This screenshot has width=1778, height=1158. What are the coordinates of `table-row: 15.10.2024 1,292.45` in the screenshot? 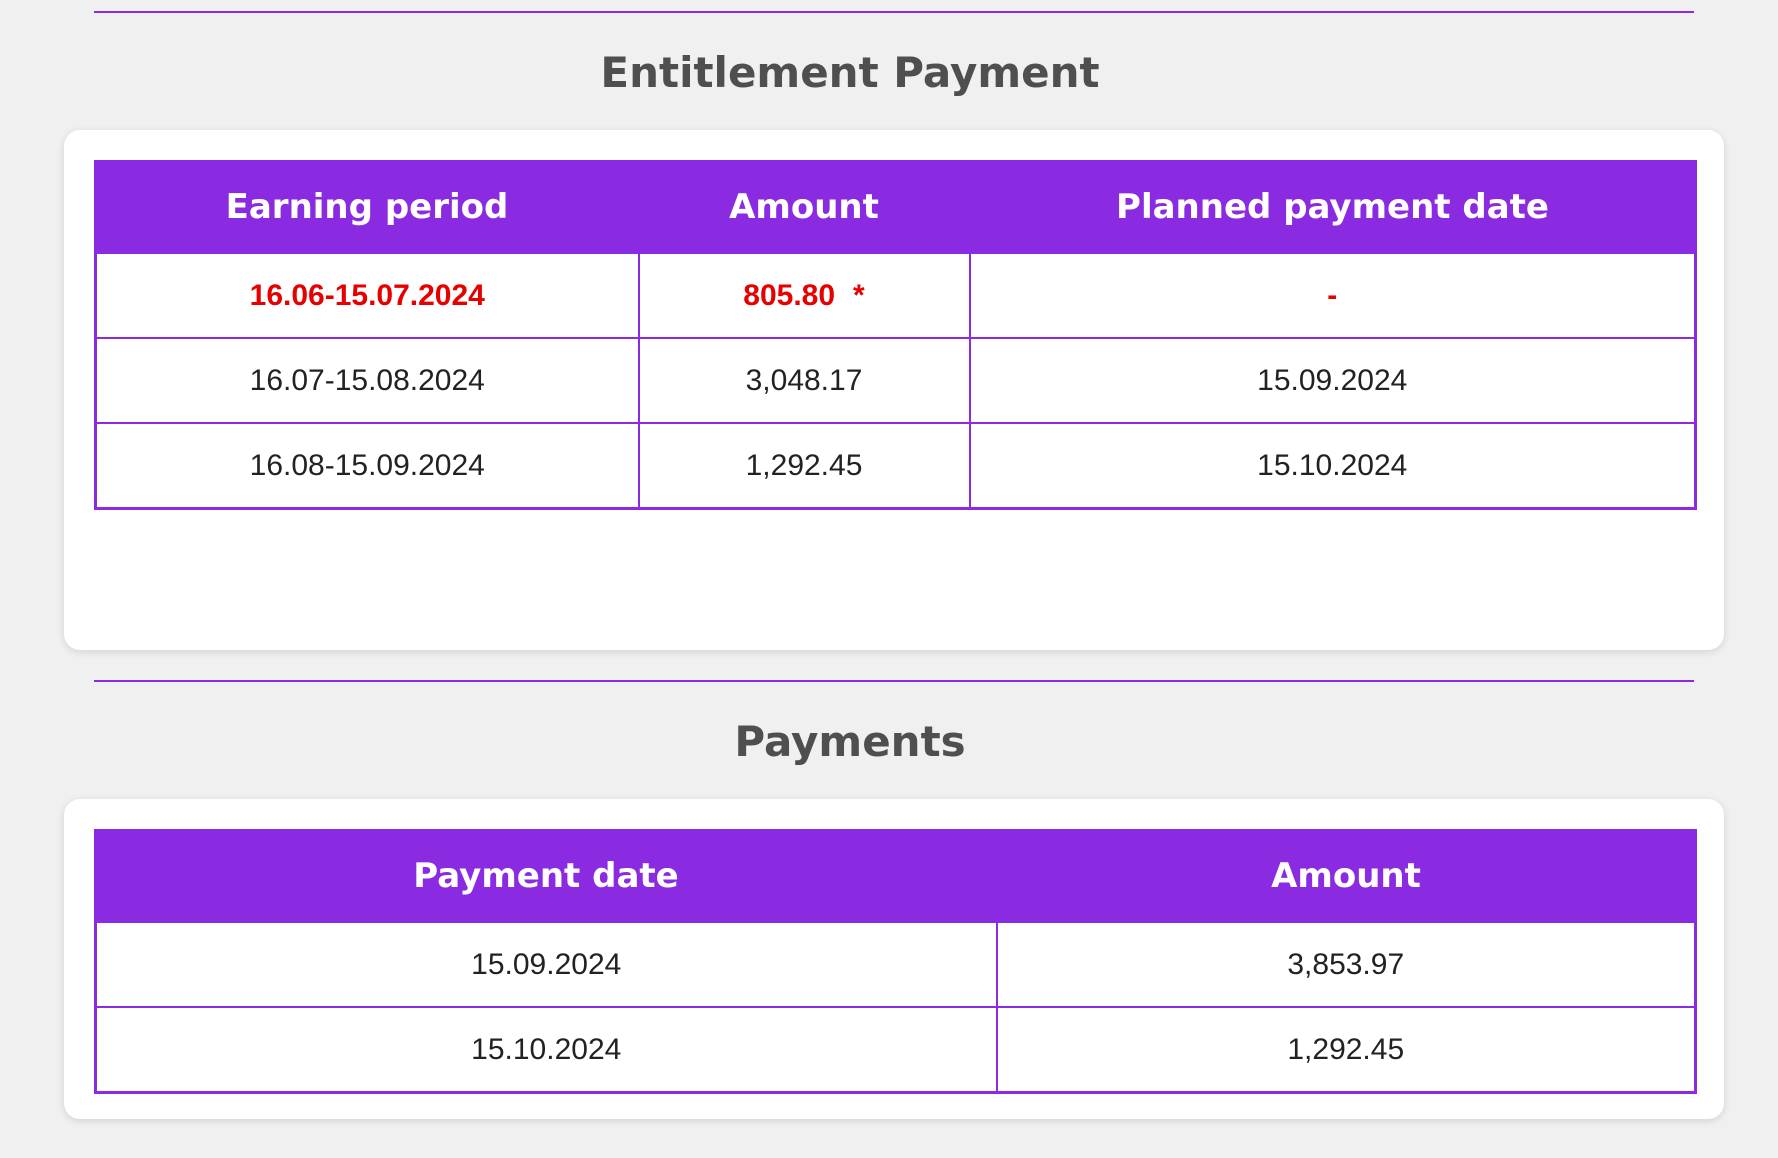 It's located at (895, 1050).